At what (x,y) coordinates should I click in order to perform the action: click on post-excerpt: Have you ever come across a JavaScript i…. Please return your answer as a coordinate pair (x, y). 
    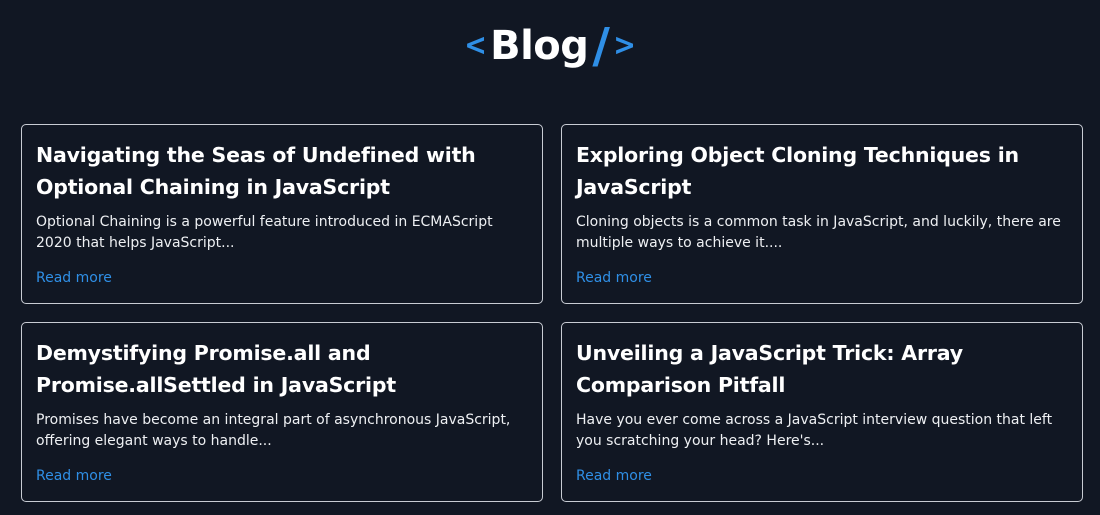
    Looking at the image, I should click on (814, 430).